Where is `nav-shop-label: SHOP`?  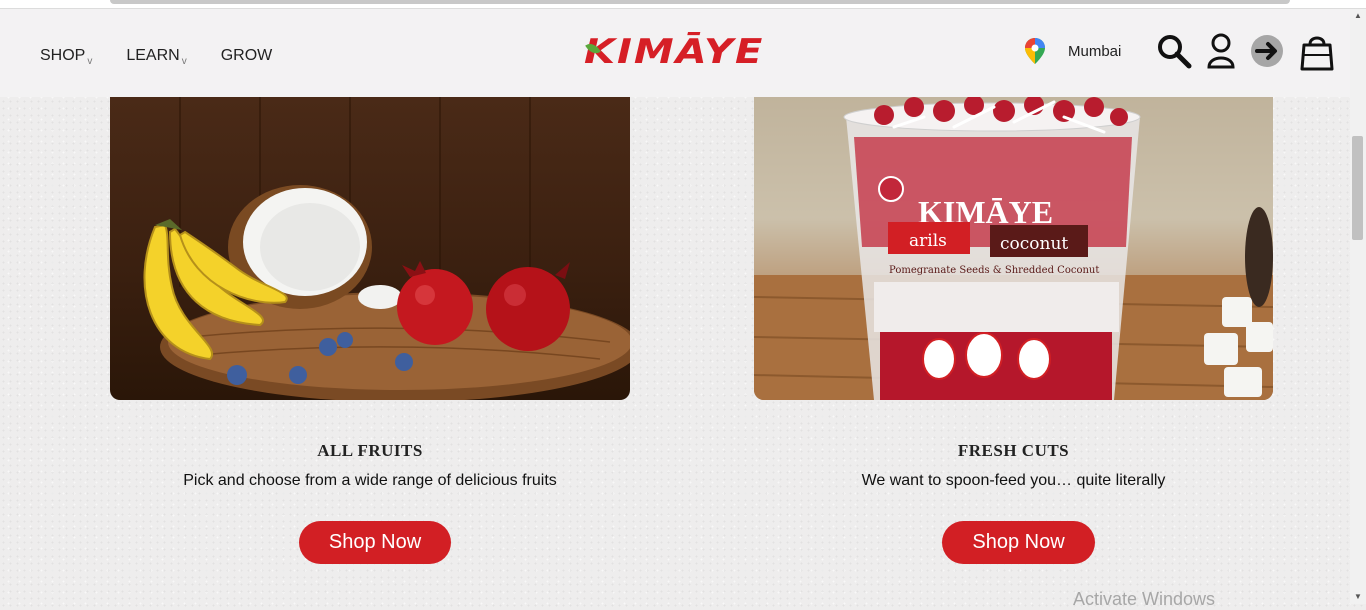 nav-shop-label: SHOP is located at coordinates (63, 55).